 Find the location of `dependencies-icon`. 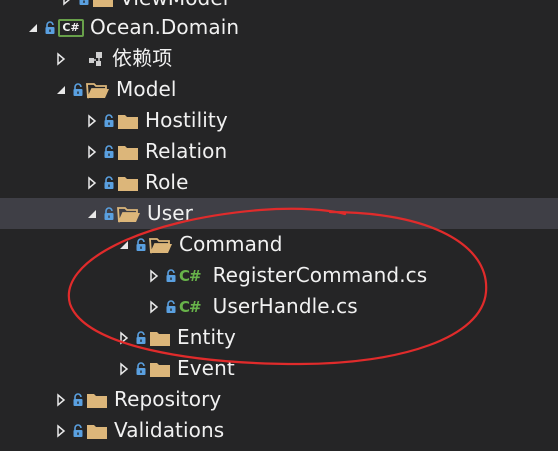

dependencies-icon is located at coordinates (96, 59).